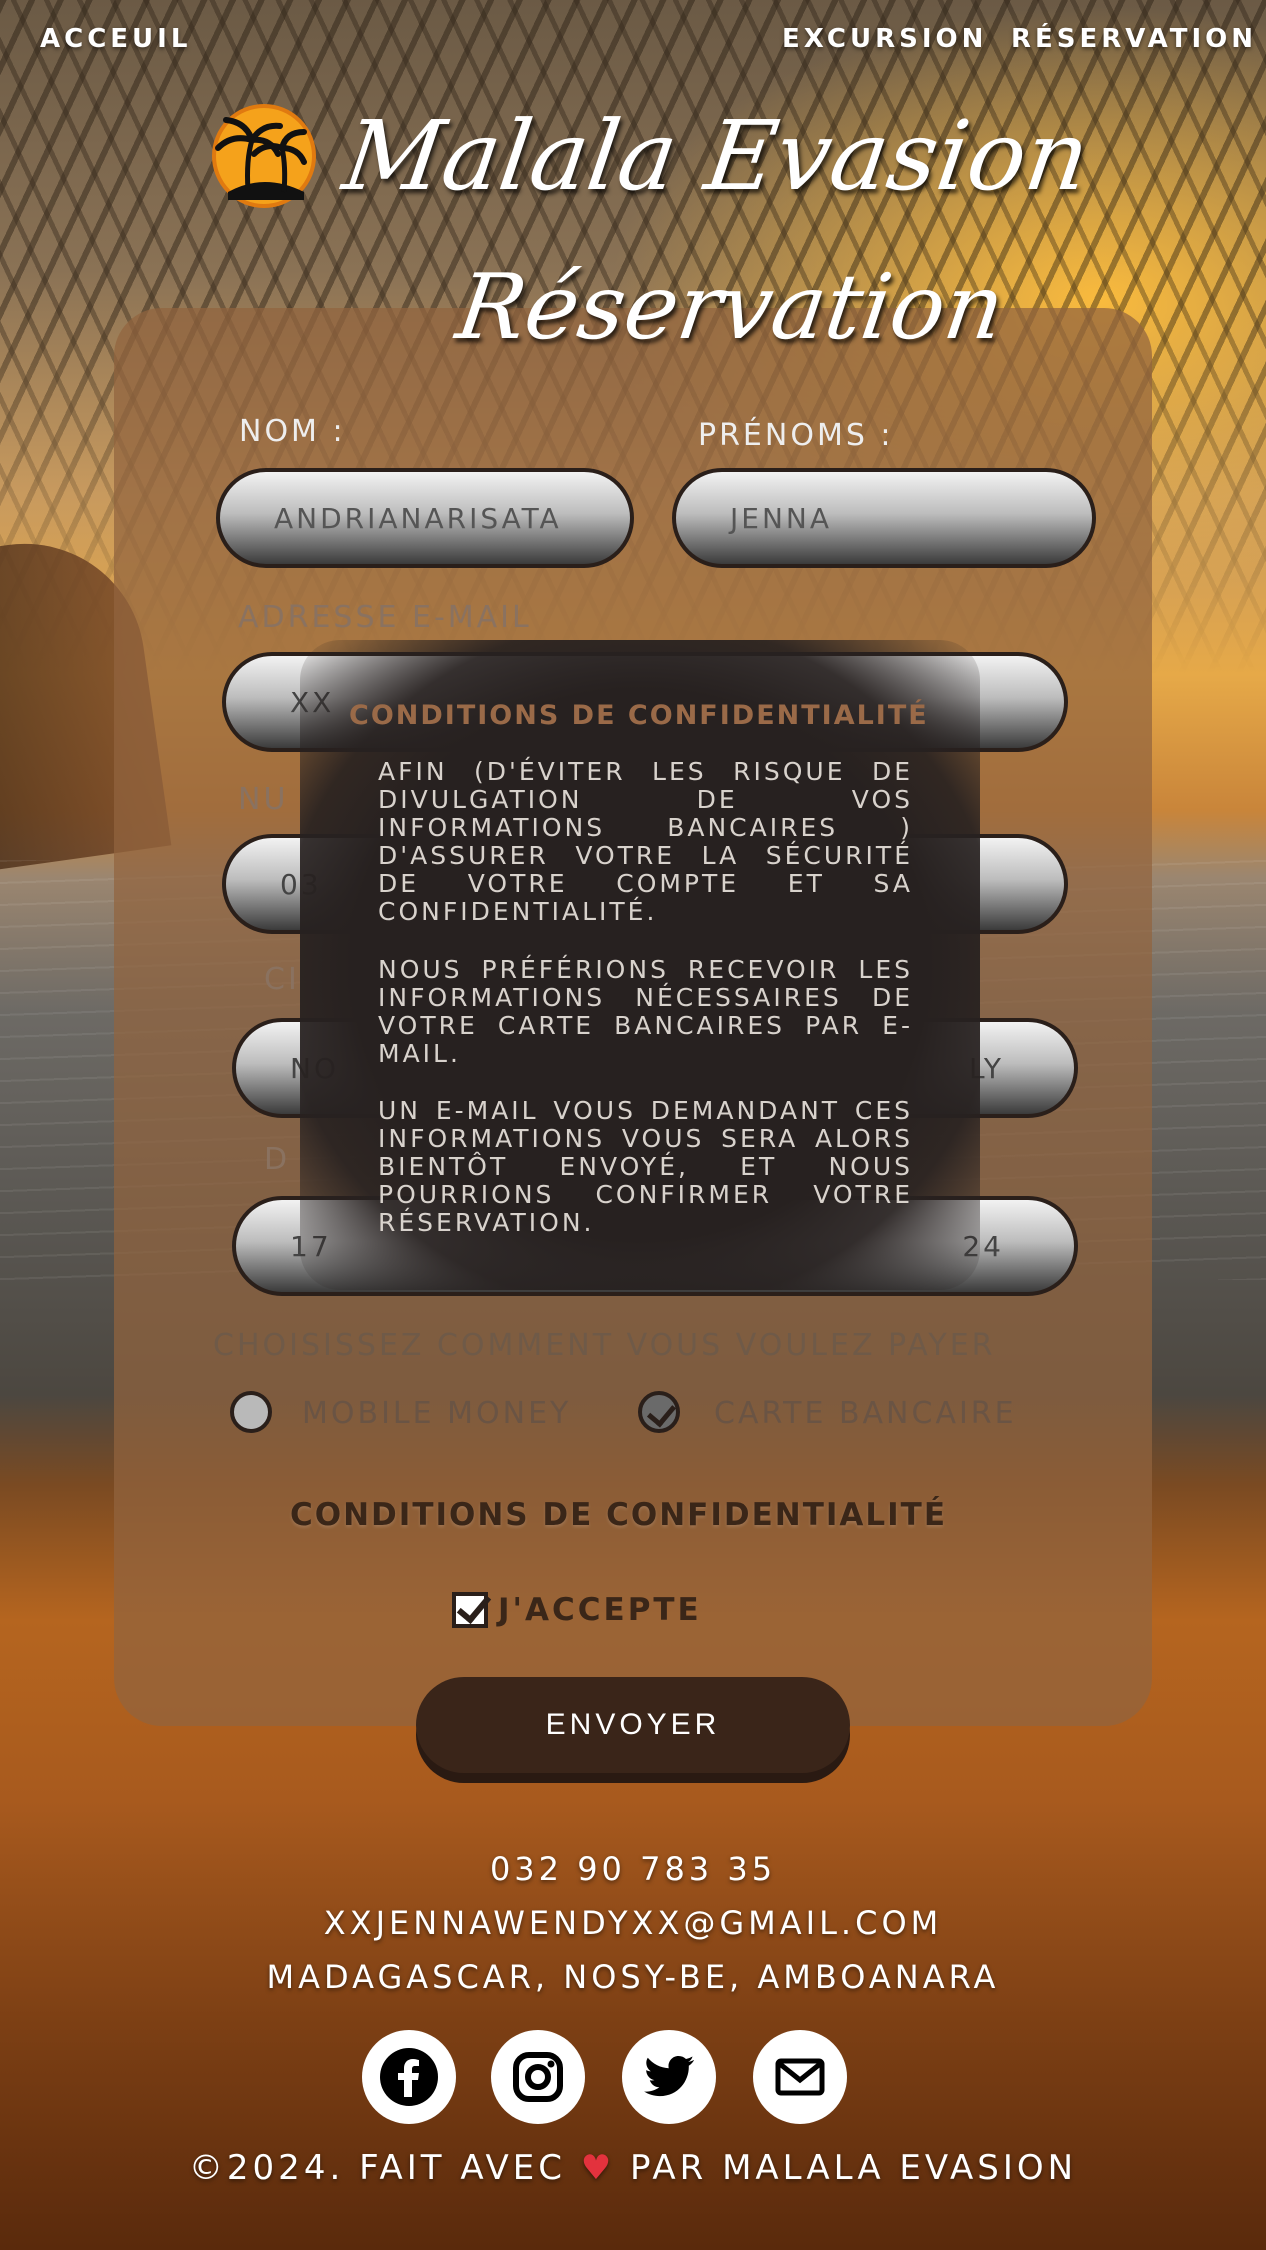  Describe the element at coordinates (385, 617) in the screenshot. I see `email-label: ADRESSE E-MAIL` at that location.